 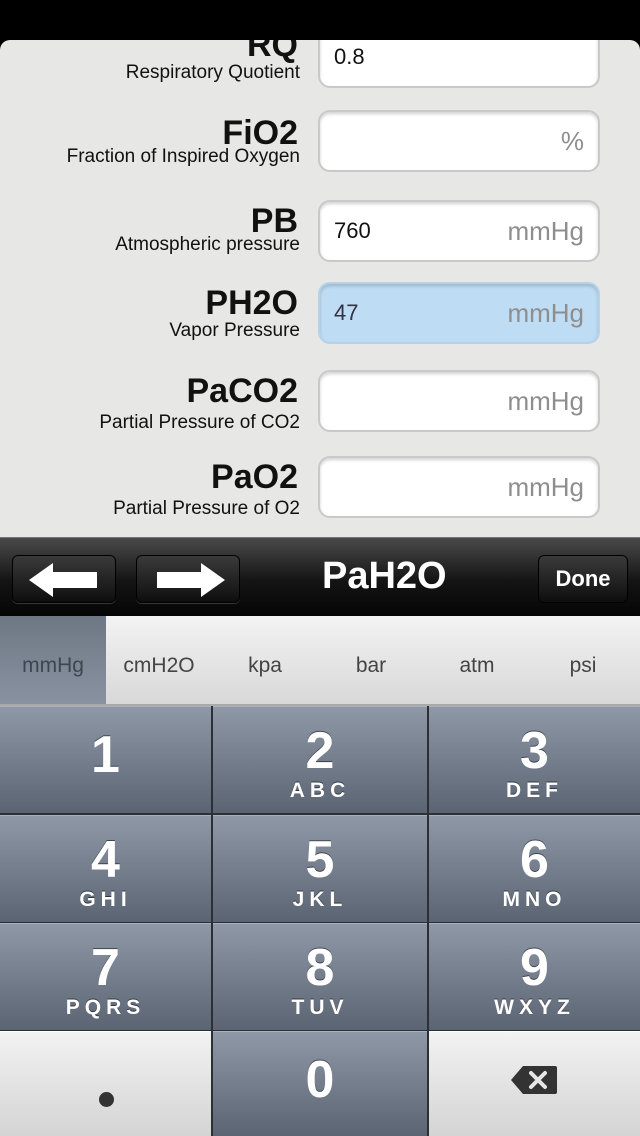 What do you see at coordinates (320, 1007) in the screenshot?
I see `key-letters: TUV` at bounding box center [320, 1007].